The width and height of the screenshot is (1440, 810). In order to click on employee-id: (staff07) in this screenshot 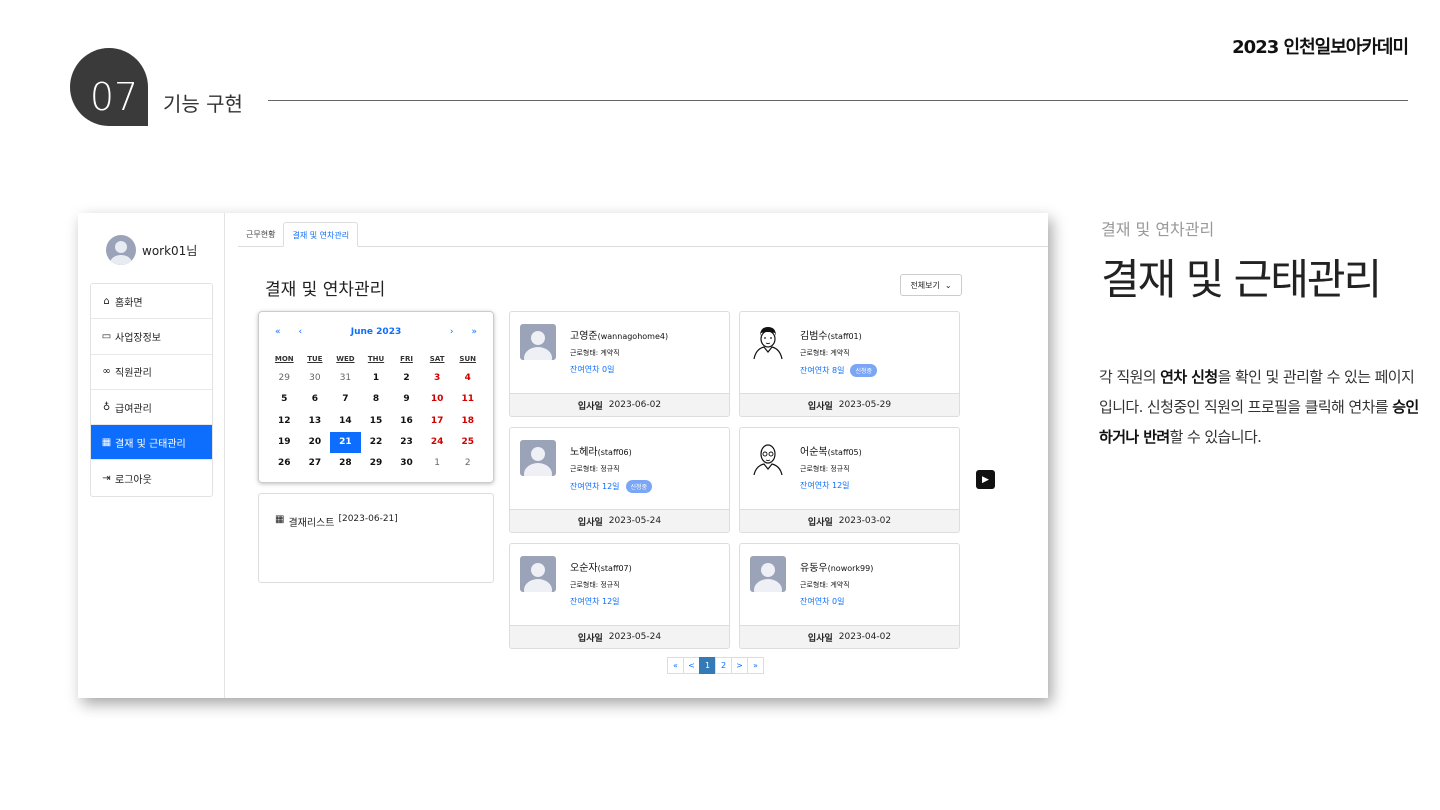, I will do `click(614, 568)`.